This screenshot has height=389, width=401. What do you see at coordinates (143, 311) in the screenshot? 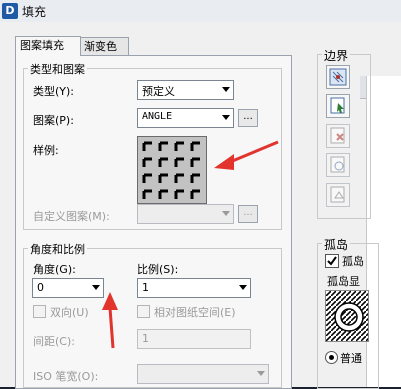
I see `relative-paper-checkbox` at bounding box center [143, 311].